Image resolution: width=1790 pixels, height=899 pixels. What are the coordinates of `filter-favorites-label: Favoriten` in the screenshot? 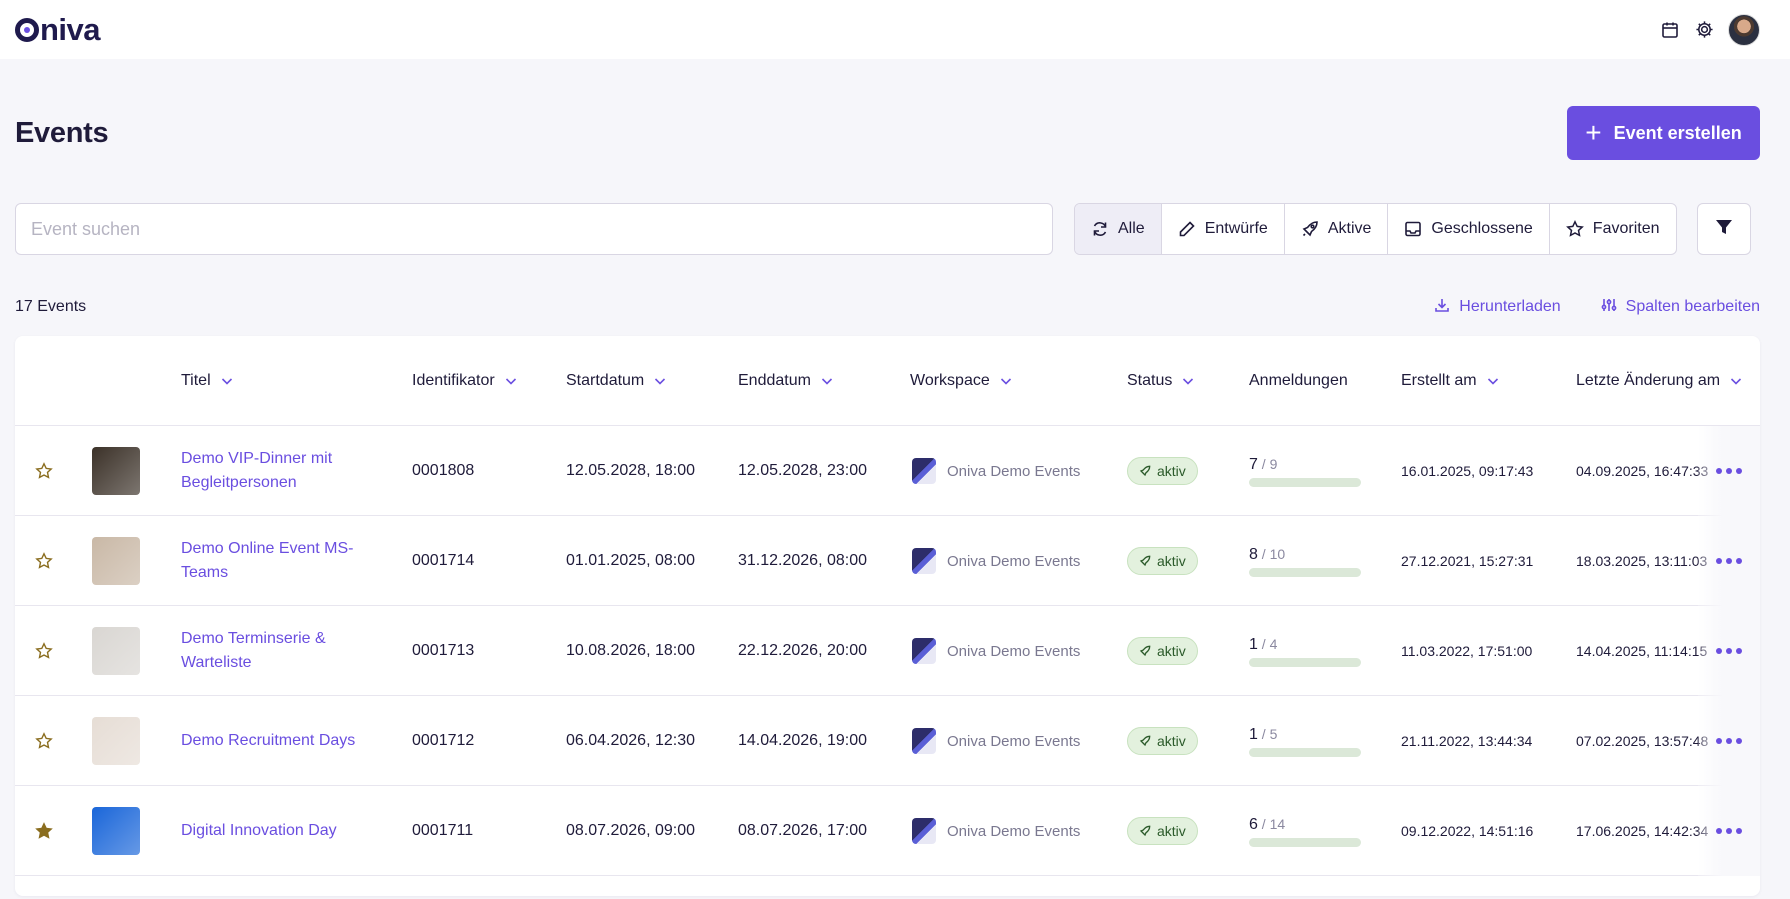 It's located at (1626, 228).